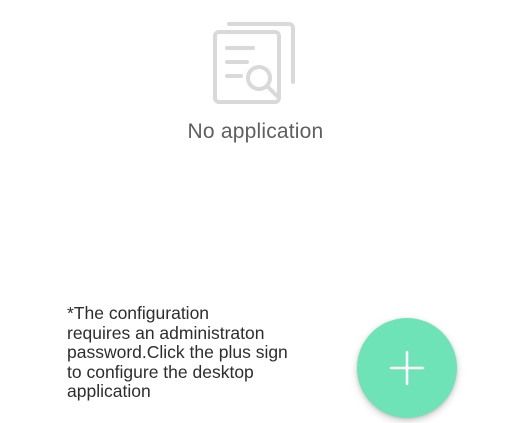  Describe the element at coordinates (255, 64) in the screenshot. I see `document-search-icon` at that location.